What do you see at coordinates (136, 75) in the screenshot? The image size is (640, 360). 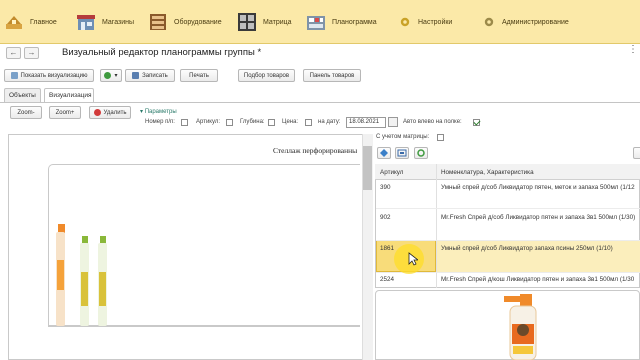 I see `save-icon` at bounding box center [136, 75].